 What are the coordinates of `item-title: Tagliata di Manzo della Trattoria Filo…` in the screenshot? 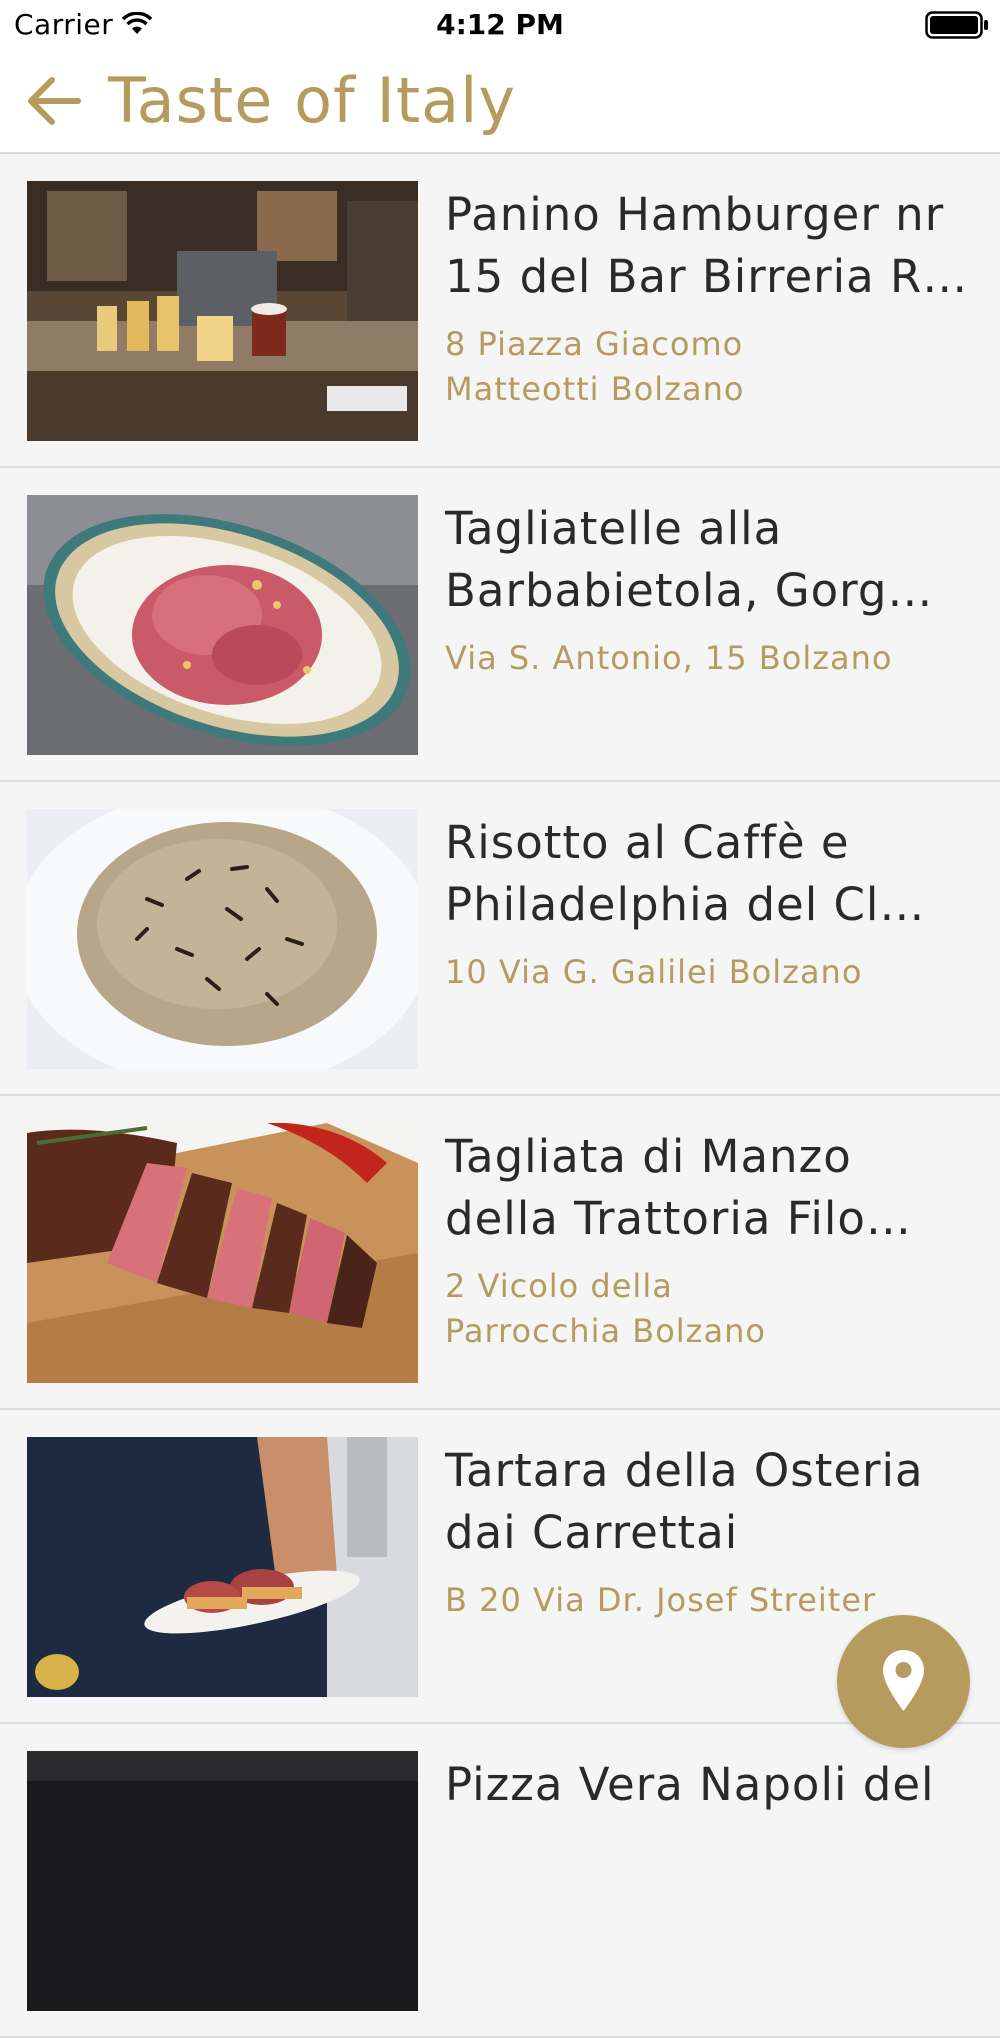 It's located at (678, 1187).